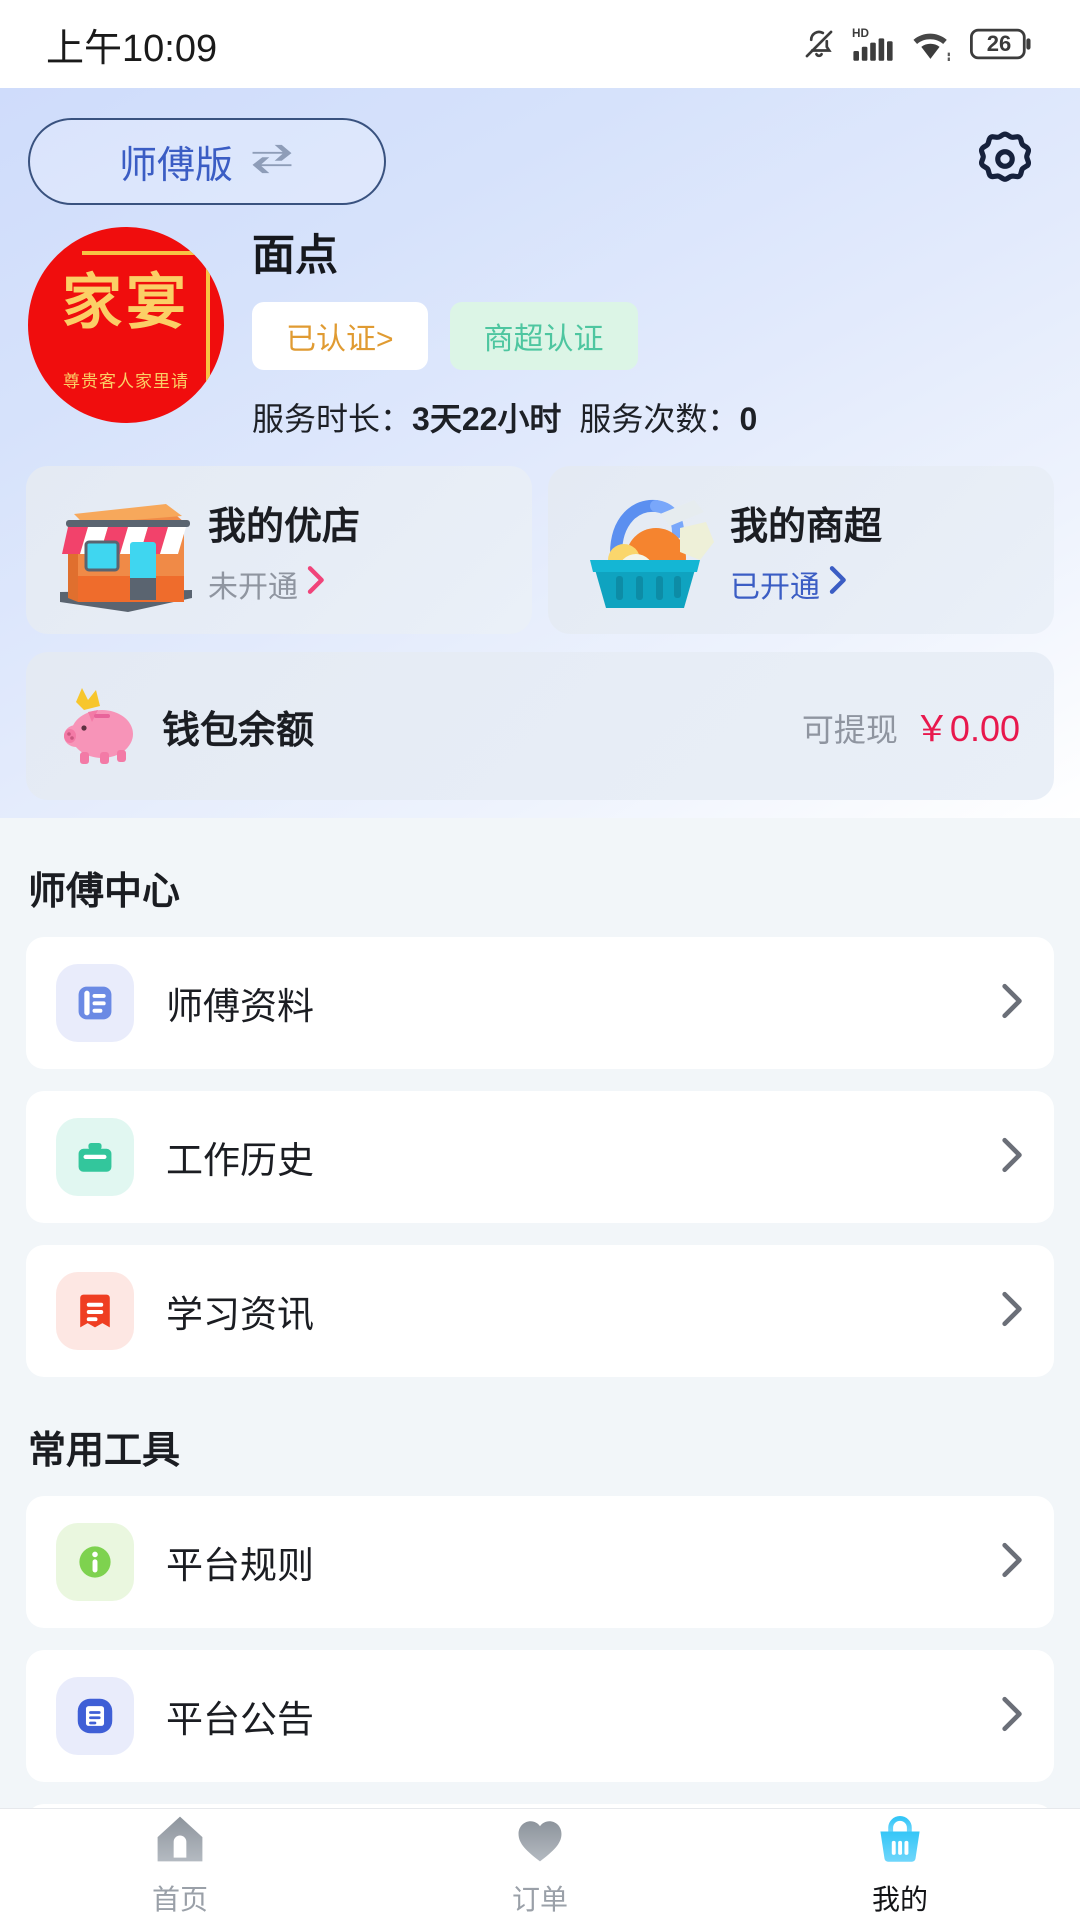  What do you see at coordinates (966, 729) in the screenshot?
I see `wallet-amount: ￥0.00` at bounding box center [966, 729].